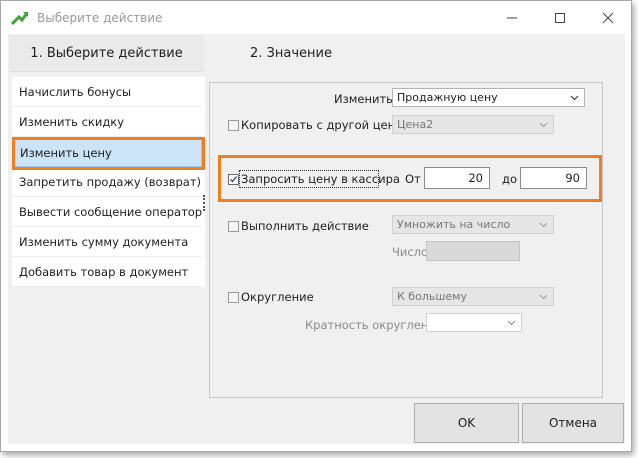 The width and height of the screenshot is (638, 458). Describe the element at coordinates (107, 272) in the screenshot. I see `action-item-add-product: Добавить товар в документ` at that location.